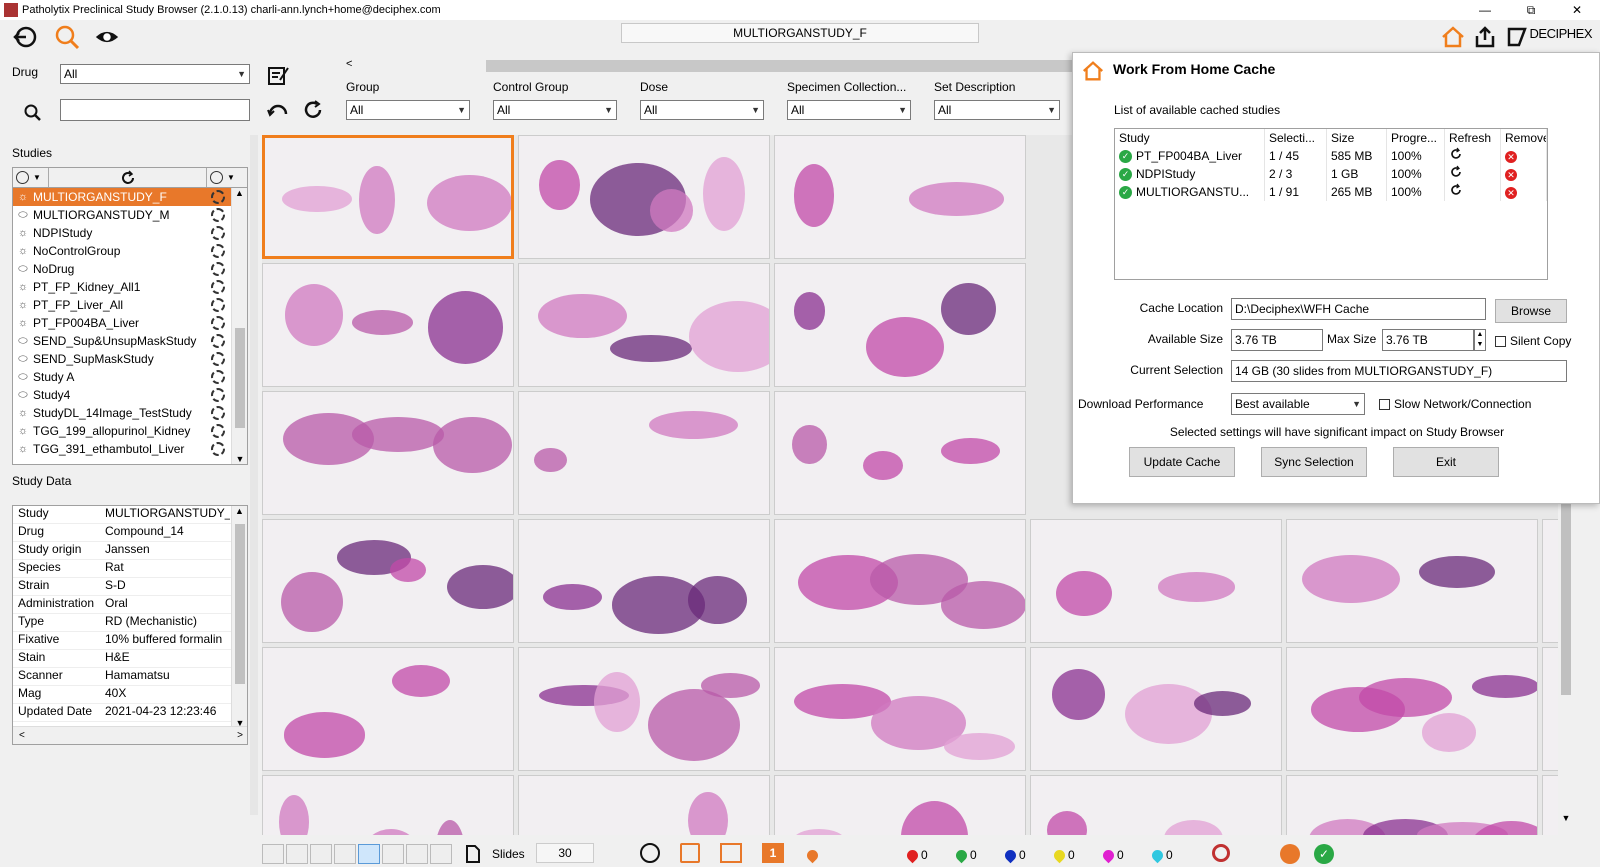  I want to click on study-list-item: ⬭ SEND_Sup&UnsupMaskStudy, so click(130, 341).